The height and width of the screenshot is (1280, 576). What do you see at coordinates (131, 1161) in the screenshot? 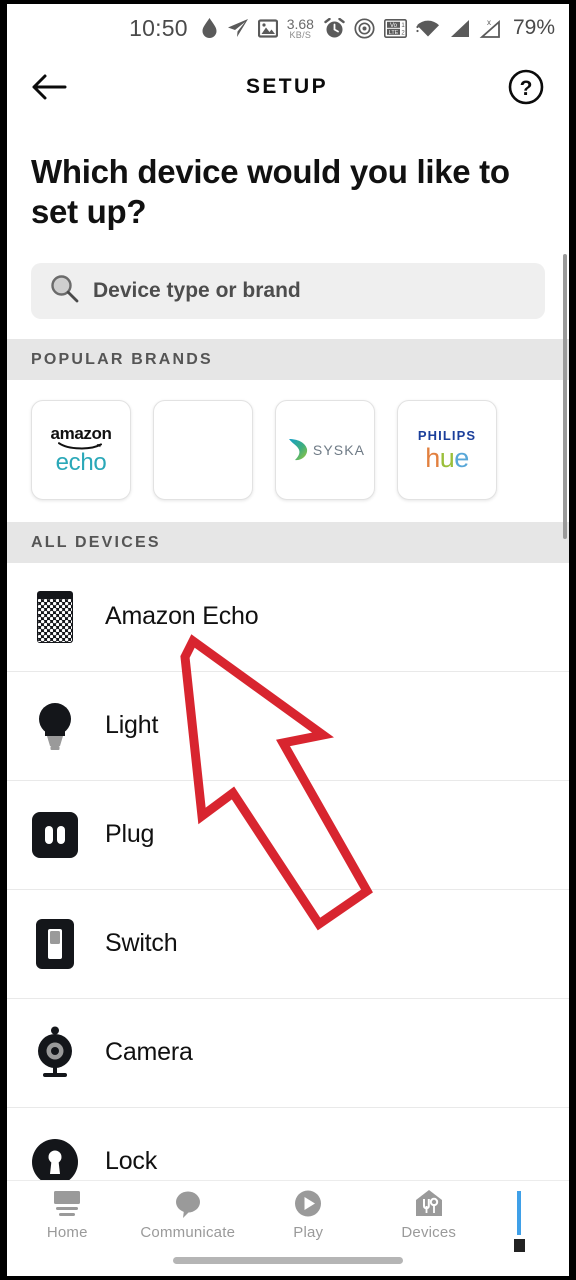
I see `device-label: Lock` at bounding box center [131, 1161].